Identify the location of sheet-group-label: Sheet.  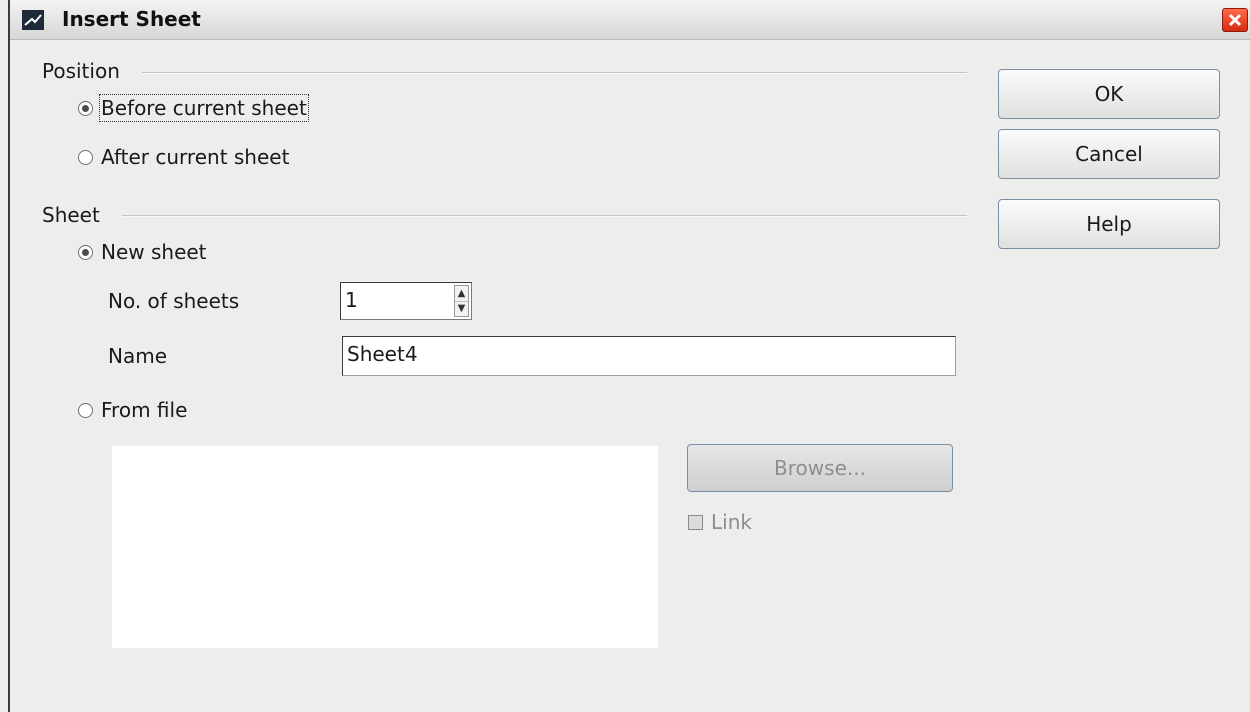
(71, 215).